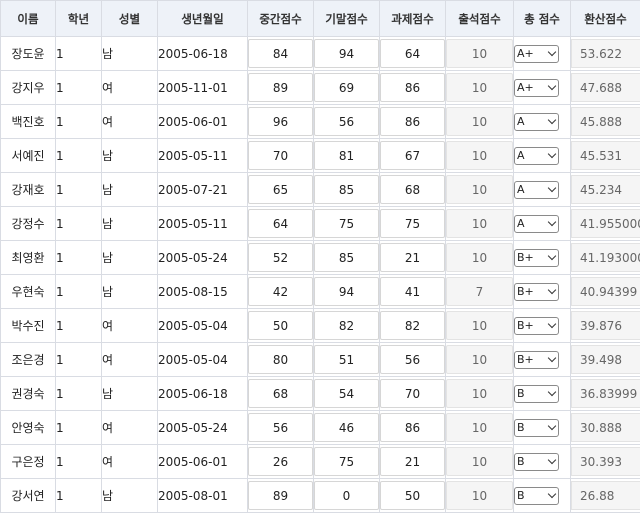  What do you see at coordinates (412, 189) in the screenshot?
I see `assignment-score-input: 68` at bounding box center [412, 189].